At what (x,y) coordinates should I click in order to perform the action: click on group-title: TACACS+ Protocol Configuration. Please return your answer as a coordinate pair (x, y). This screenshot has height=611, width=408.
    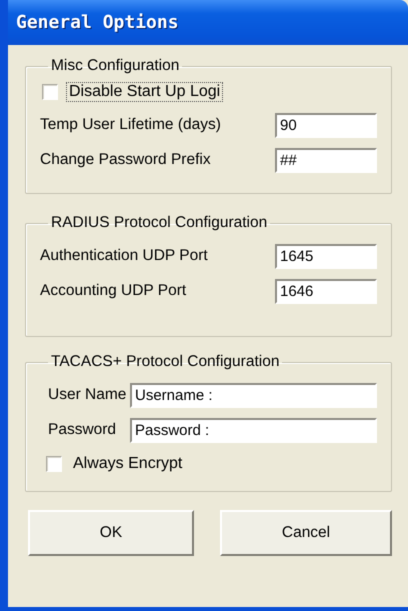
    Looking at the image, I should click on (165, 362).